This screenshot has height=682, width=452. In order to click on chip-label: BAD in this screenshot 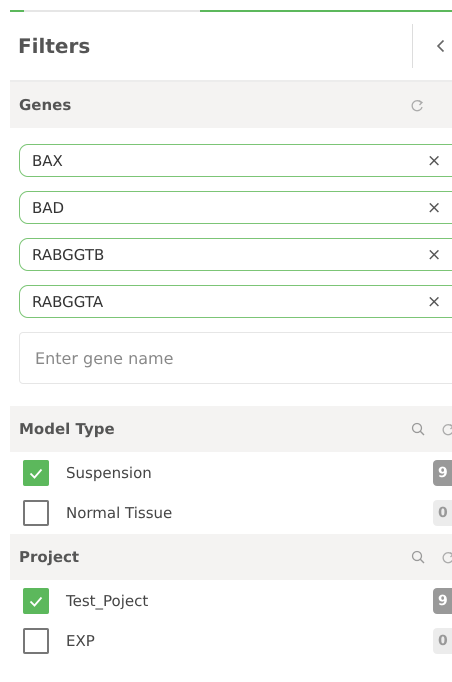, I will do `click(49, 207)`.